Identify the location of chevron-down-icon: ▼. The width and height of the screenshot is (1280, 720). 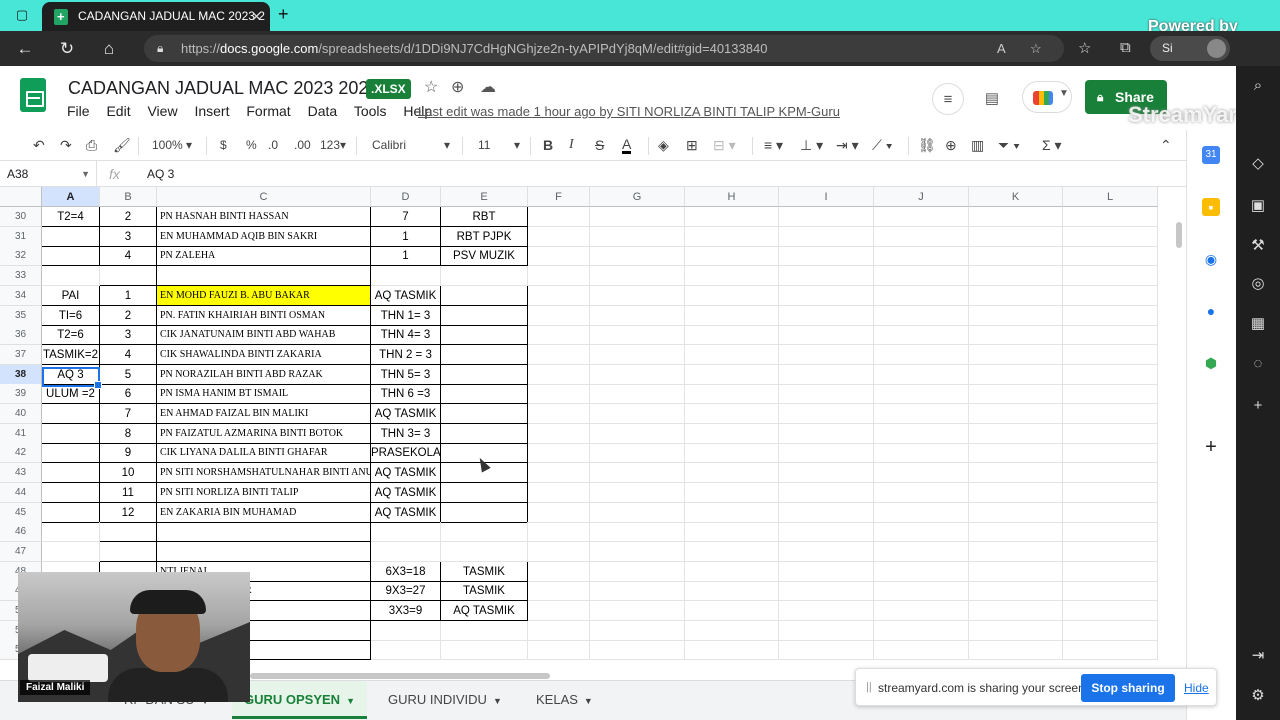
(497, 701).